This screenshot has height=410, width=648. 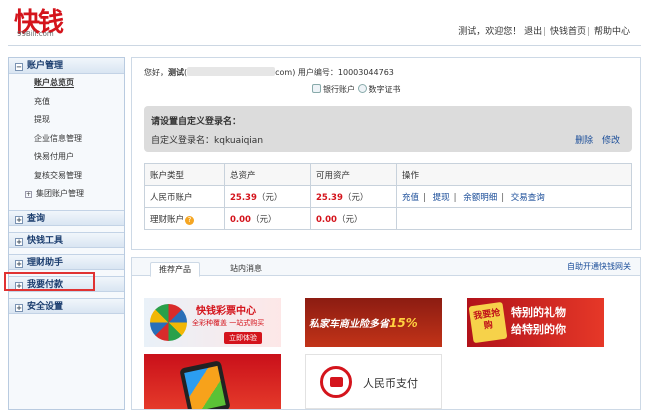 What do you see at coordinates (528, 198) in the screenshot?
I see `trade-query-link: 交易查询` at bounding box center [528, 198].